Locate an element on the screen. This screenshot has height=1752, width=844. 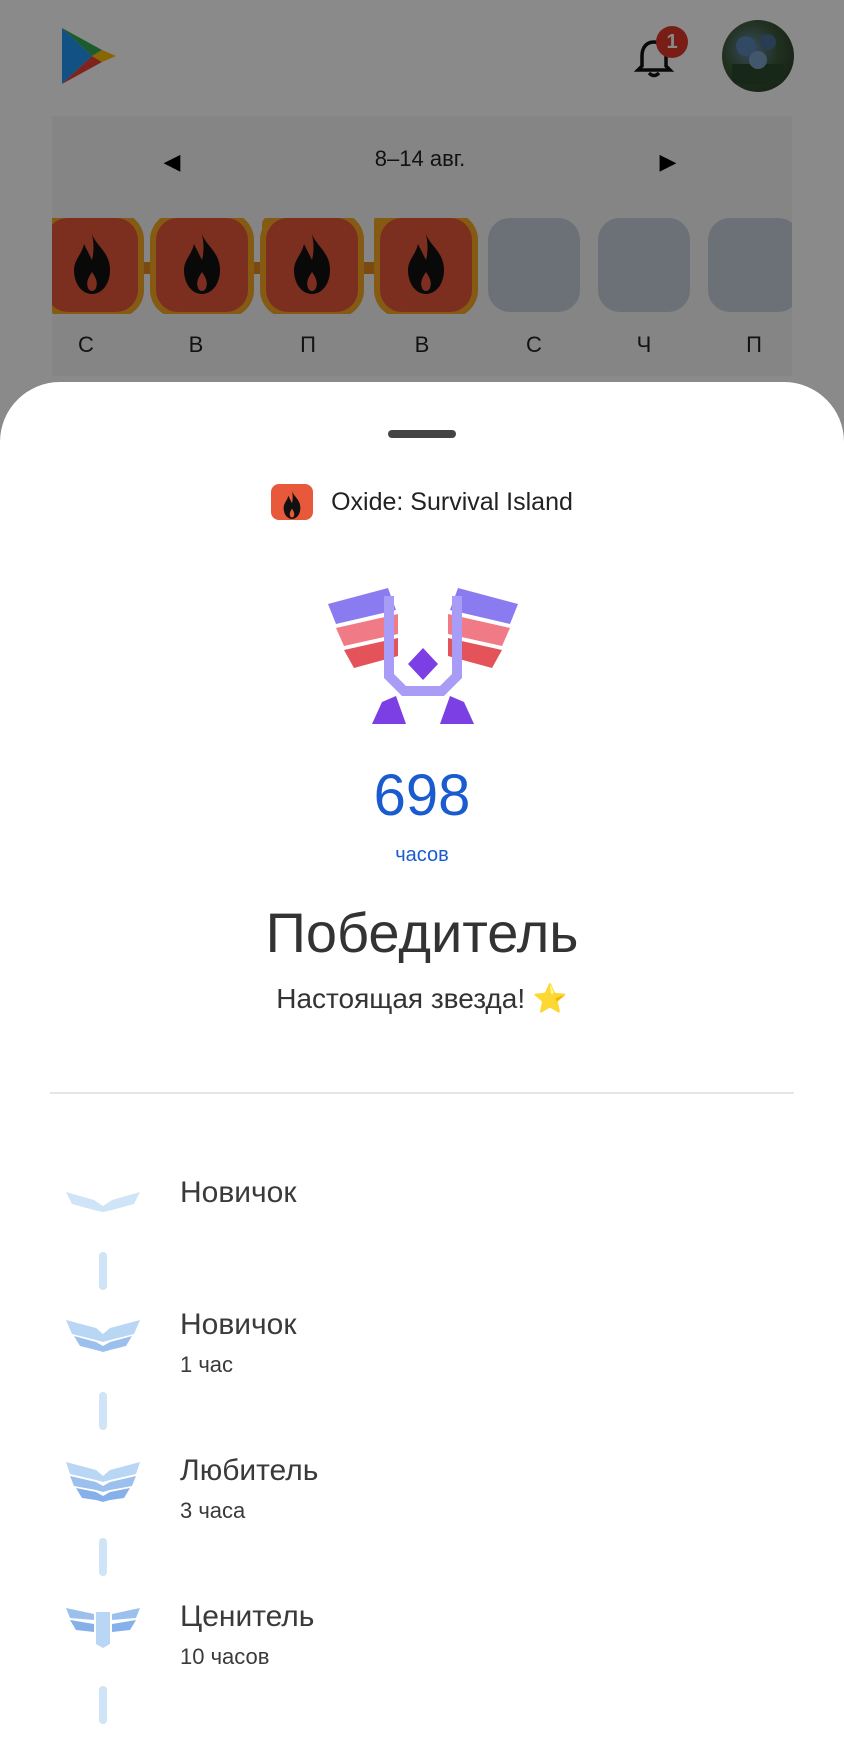
hours-played-value: 698 is located at coordinates (422, 795).